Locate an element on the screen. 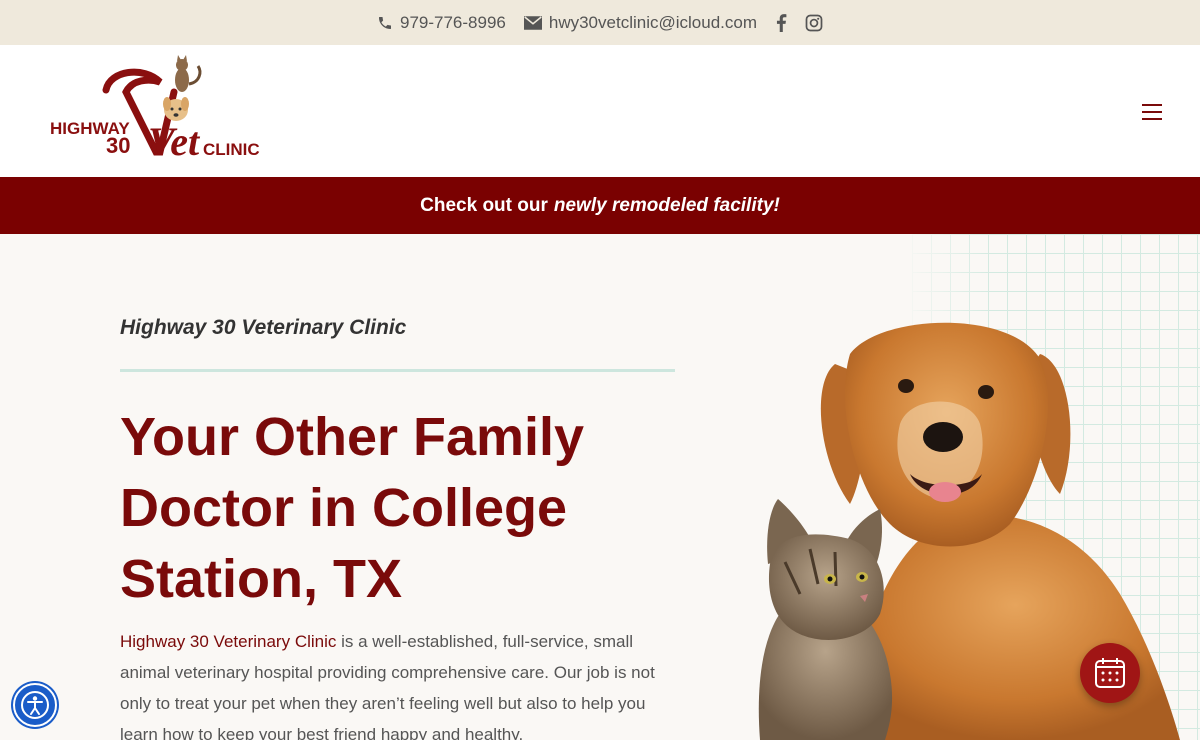 The width and height of the screenshot is (1200, 740). facility-link: newly remodeled facility! is located at coordinates (667, 206).